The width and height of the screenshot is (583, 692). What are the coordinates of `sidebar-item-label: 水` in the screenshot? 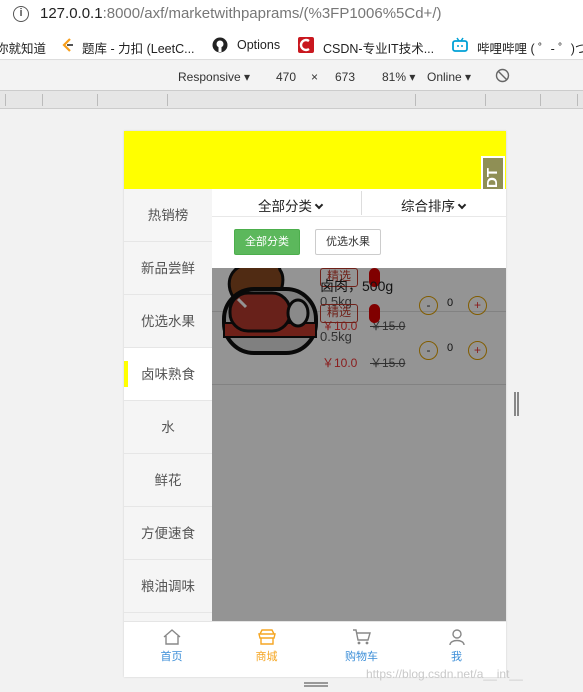 It's located at (168, 427).